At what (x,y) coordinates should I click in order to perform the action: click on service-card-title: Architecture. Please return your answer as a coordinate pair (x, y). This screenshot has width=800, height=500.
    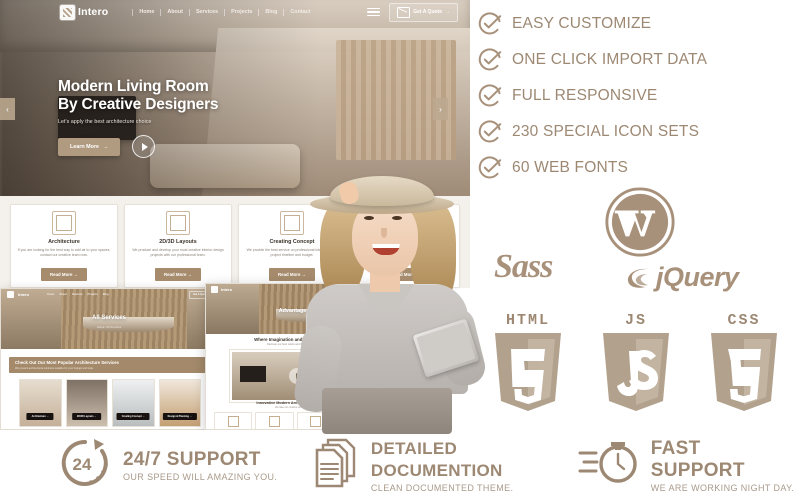
    Looking at the image, I should click on (64, 242).